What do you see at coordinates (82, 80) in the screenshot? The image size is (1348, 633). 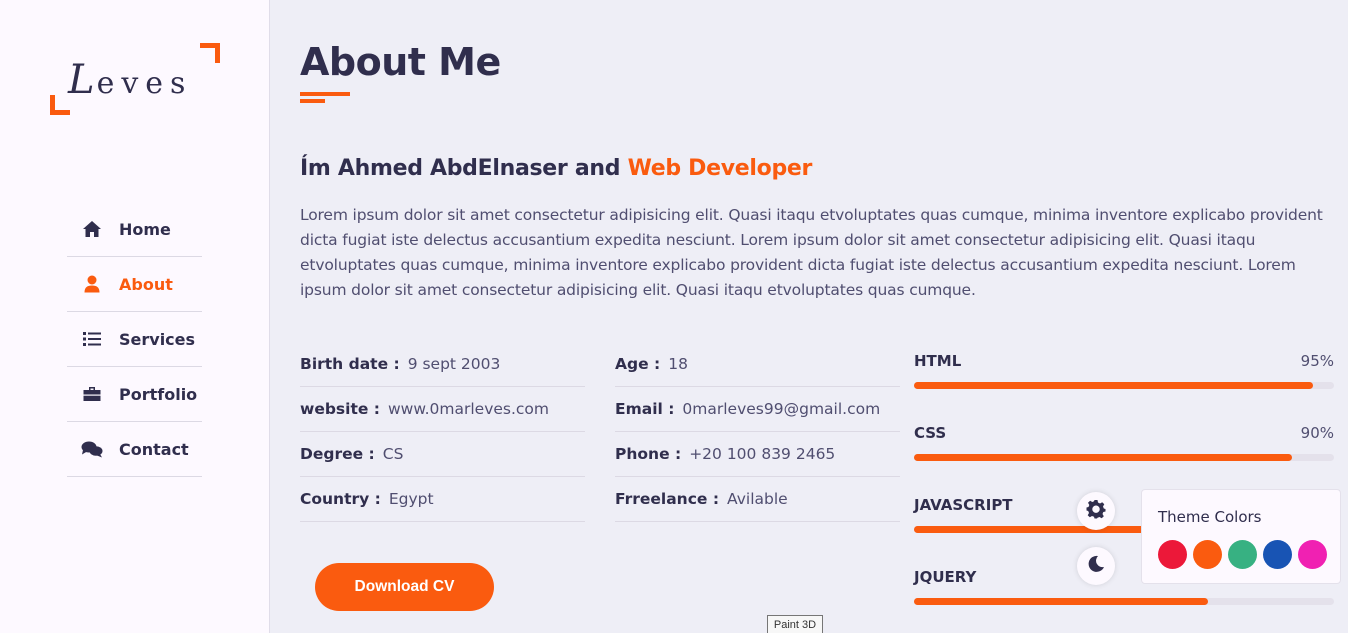 I see `logo-first-letter: L` at bounding box center [82, 80].